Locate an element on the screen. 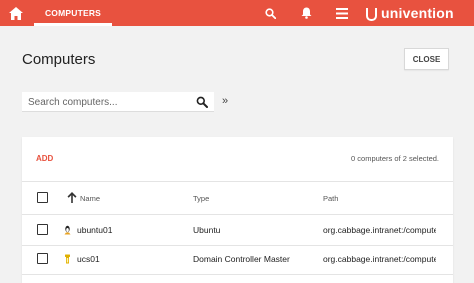 The height and width of the screenshot is (283, 474). search-submit-icon is located at coordinates (202, 102).